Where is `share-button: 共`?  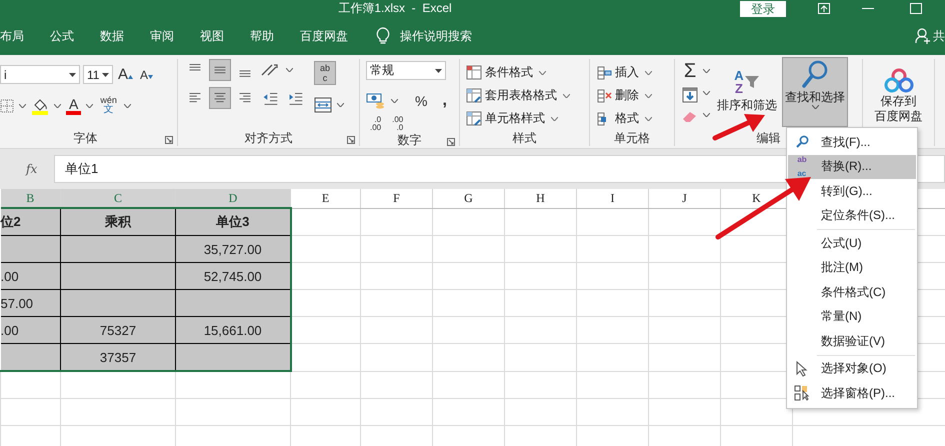
share-button: 共 is located at coordinates (939, 36).